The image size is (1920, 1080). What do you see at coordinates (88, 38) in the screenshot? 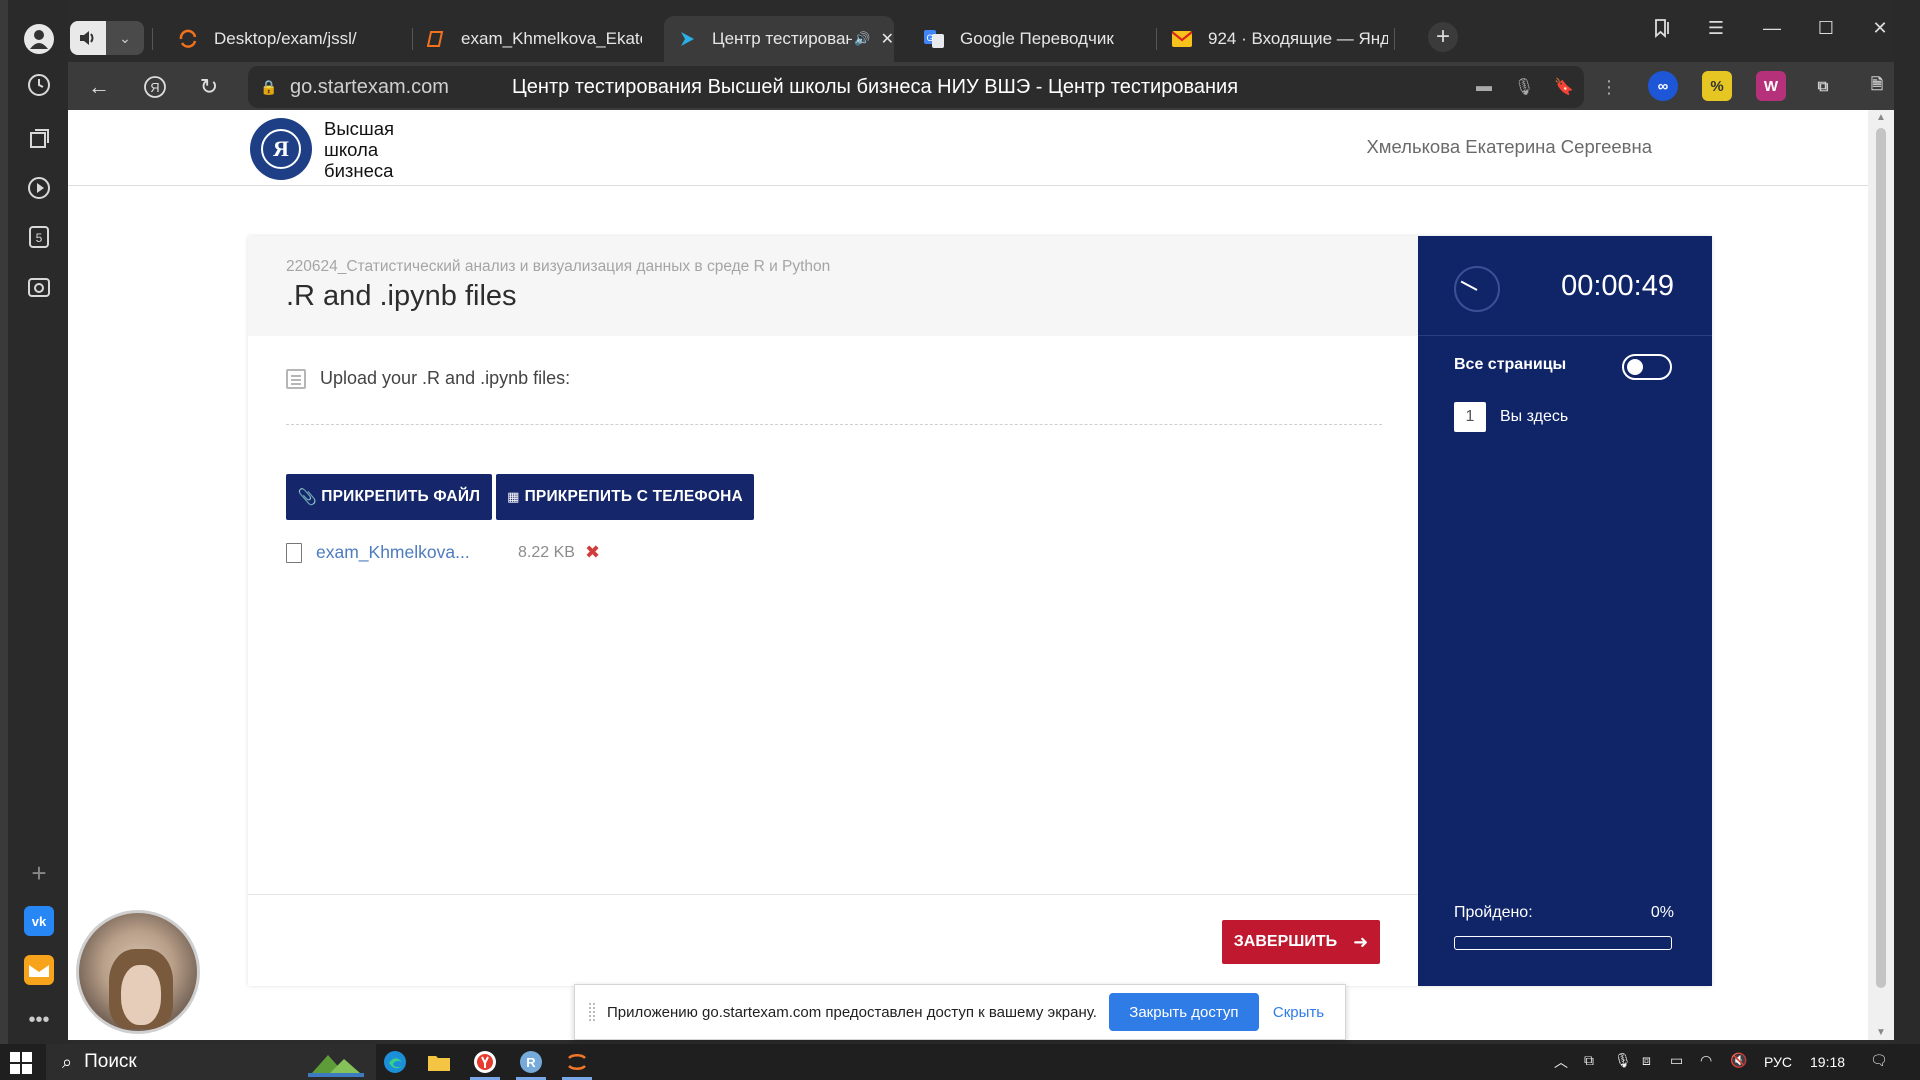
I see `speaker-icon` at bounding box center [88, 38].